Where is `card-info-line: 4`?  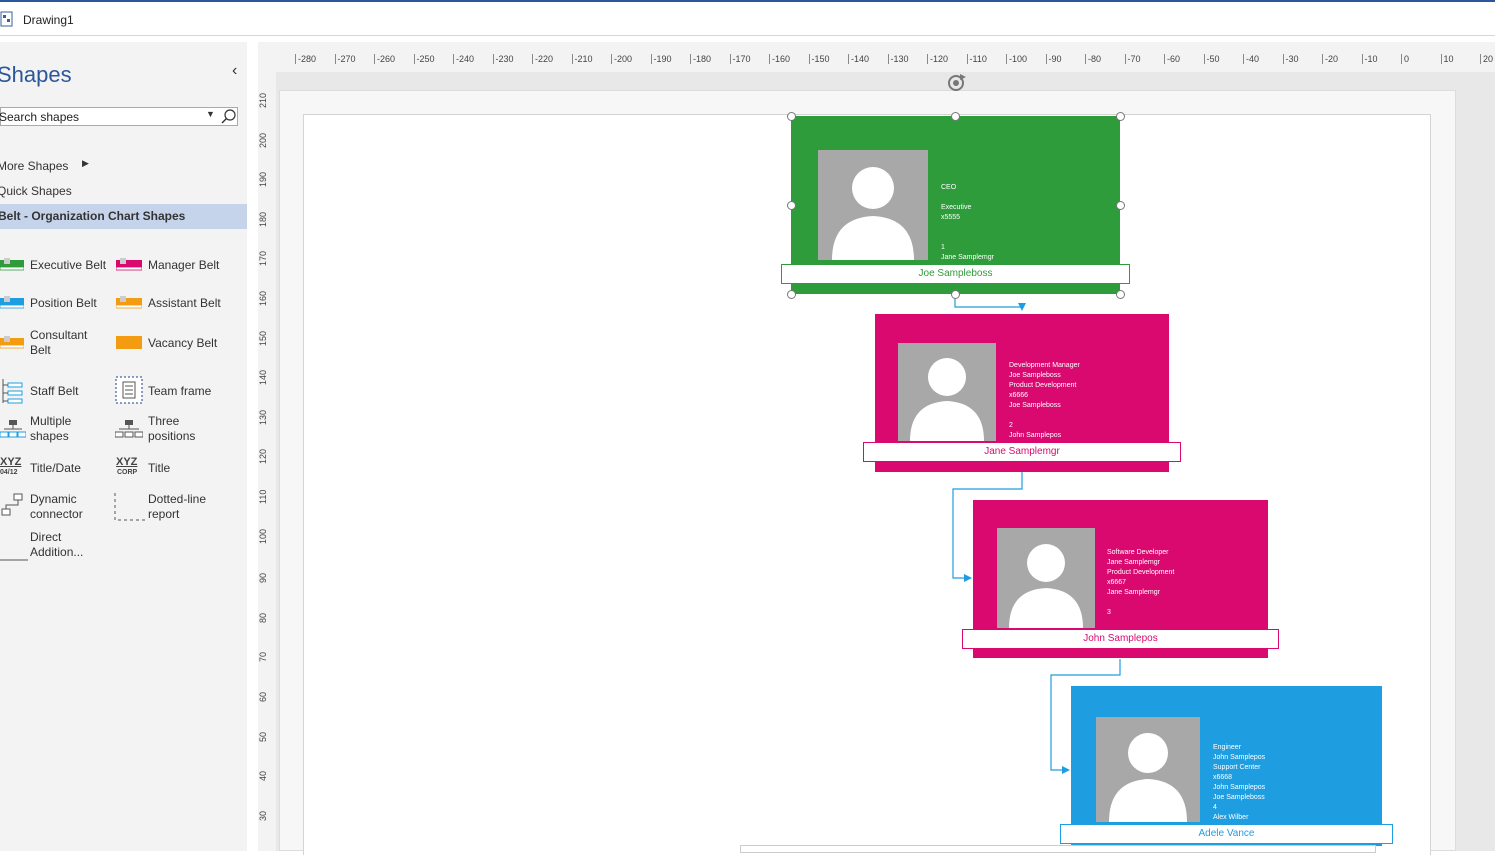
card-info-line: 4 is located at coordinates (1215, 807).